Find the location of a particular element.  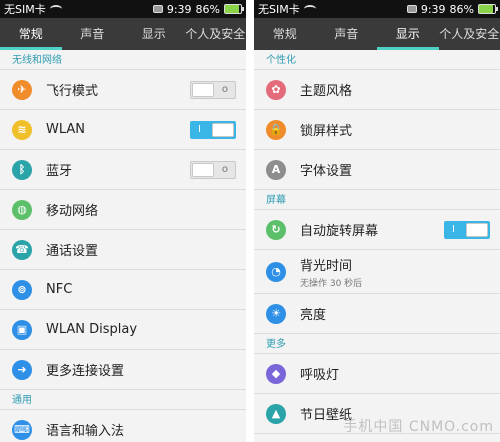

settings-row: ✿ 主题风格 is located at coordinates (377, 90).